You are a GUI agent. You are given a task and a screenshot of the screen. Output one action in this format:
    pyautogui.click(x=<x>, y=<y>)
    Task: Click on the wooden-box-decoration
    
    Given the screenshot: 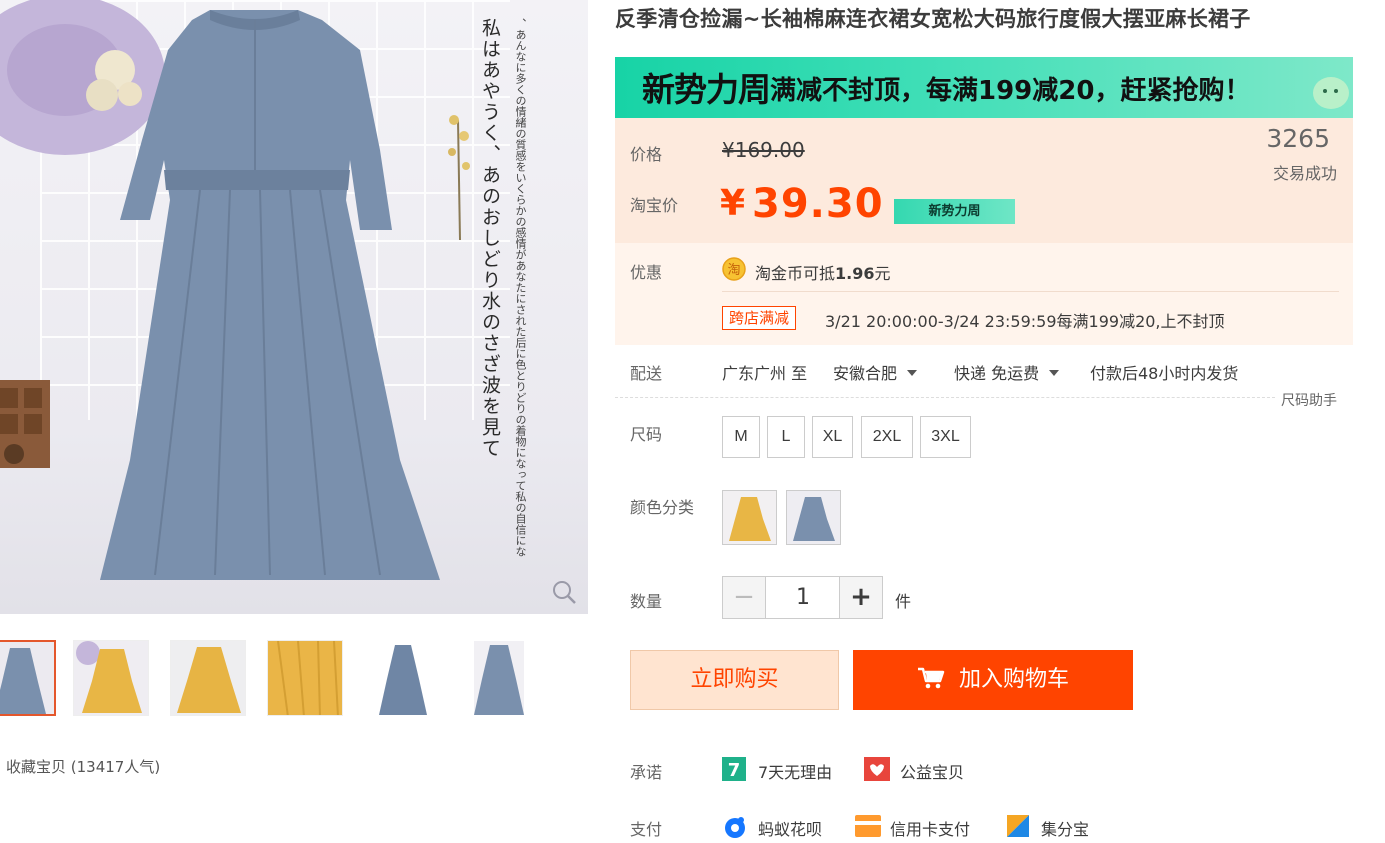 What is the action you would take?
    pyautogui.click(x=25, y=424)
    